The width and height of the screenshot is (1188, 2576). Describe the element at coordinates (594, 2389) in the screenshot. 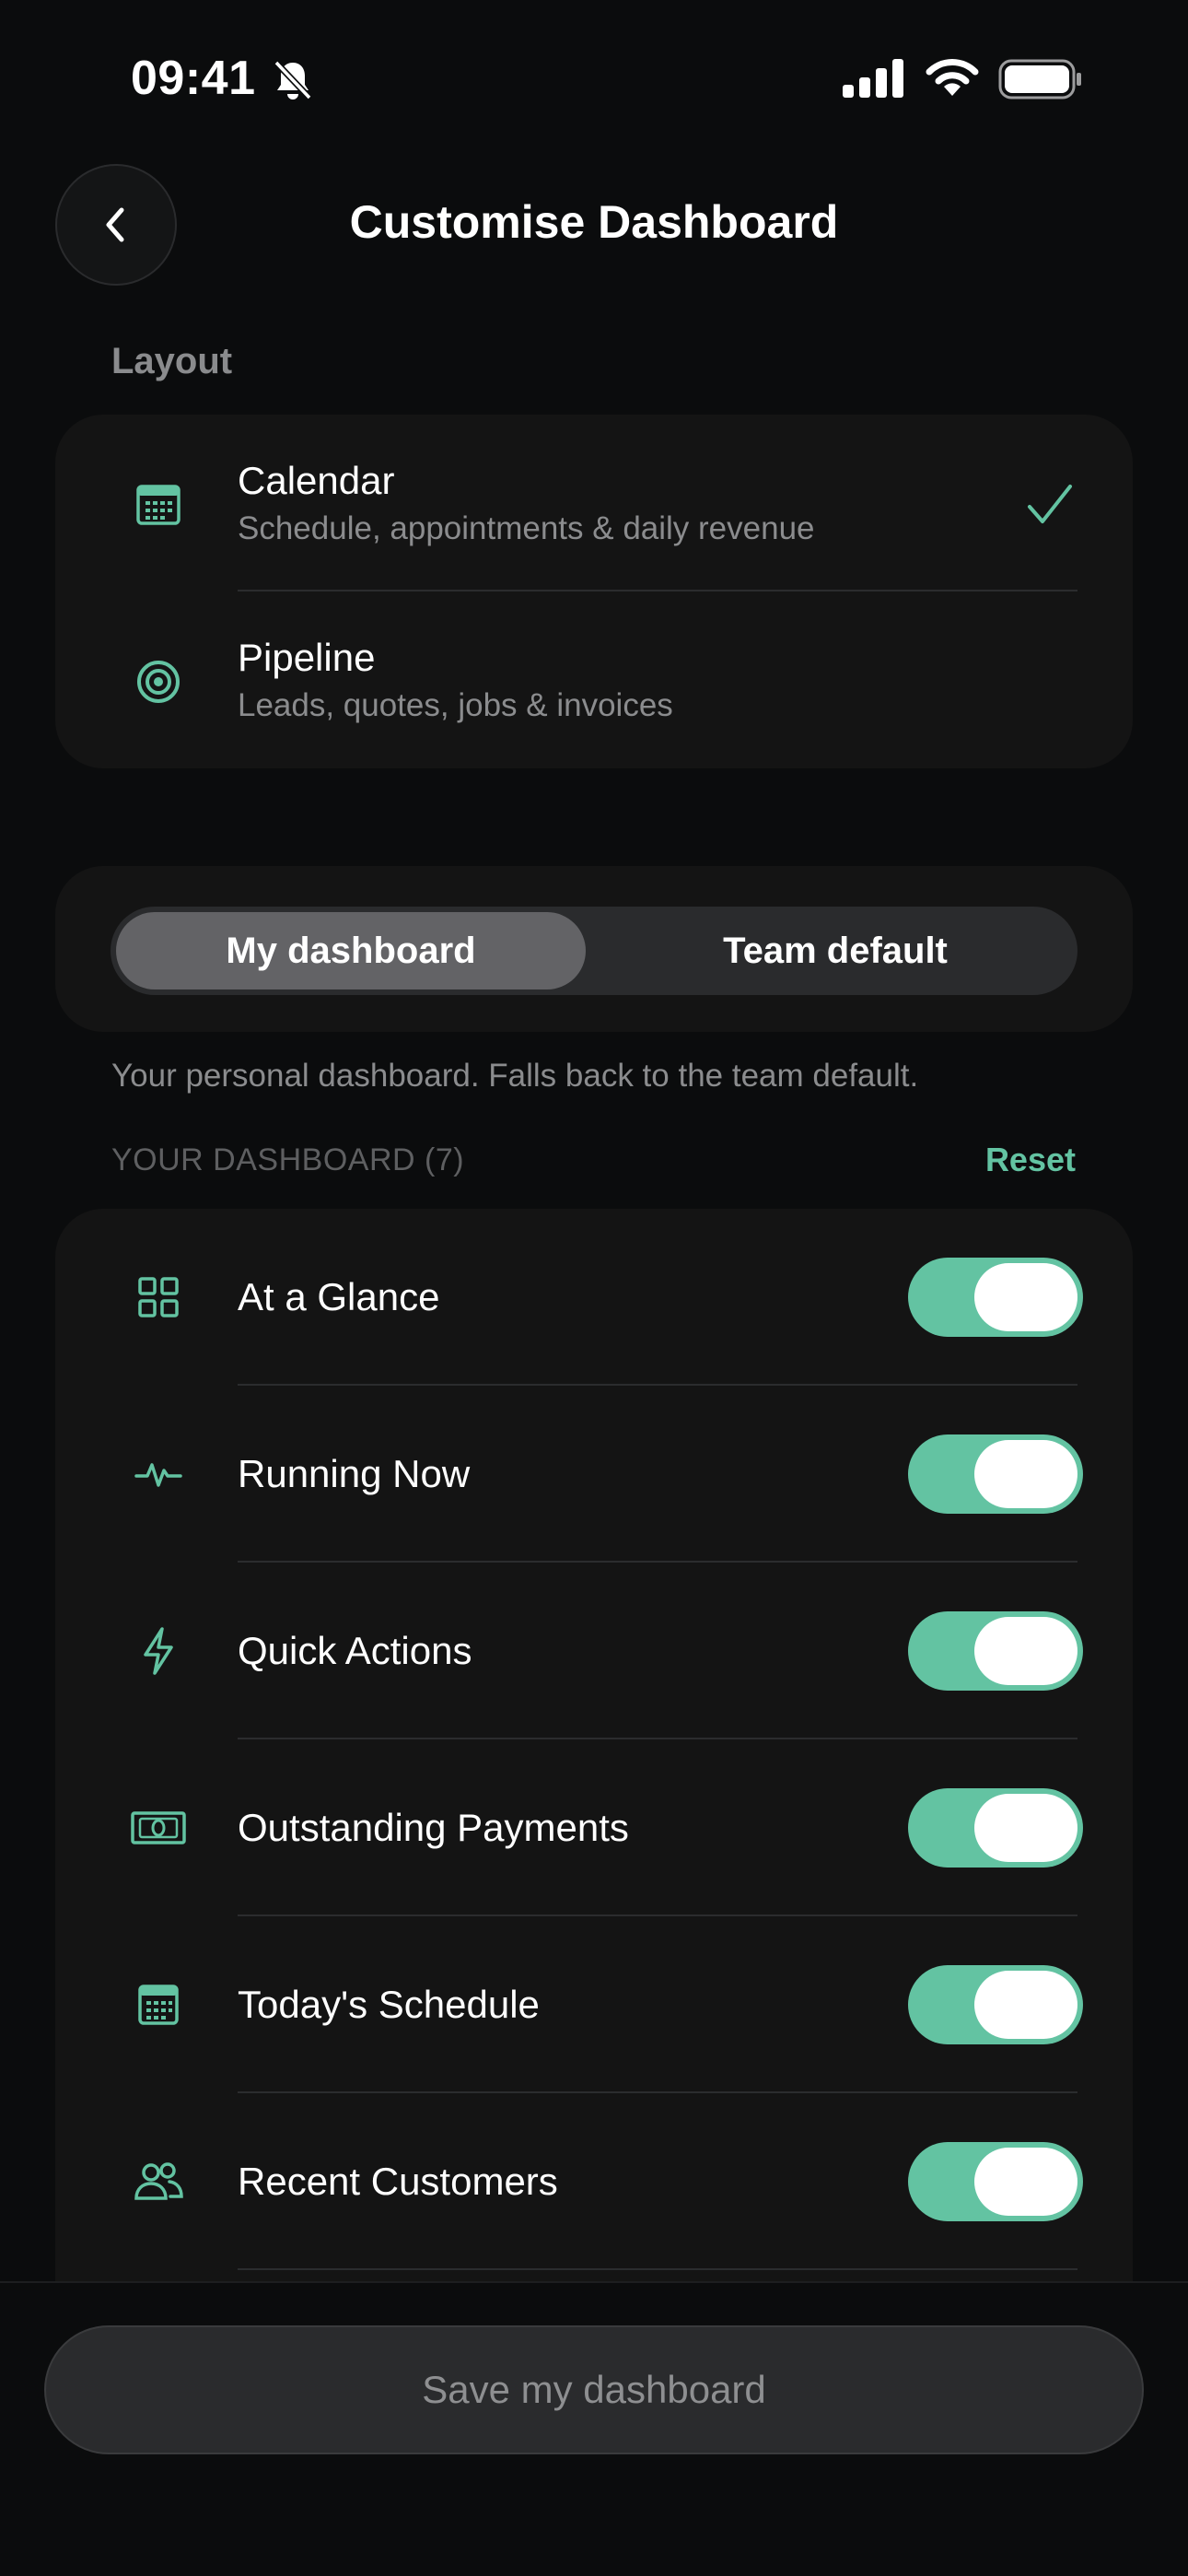

I see `save-dashboard-button: Save my dashboard` at that location.